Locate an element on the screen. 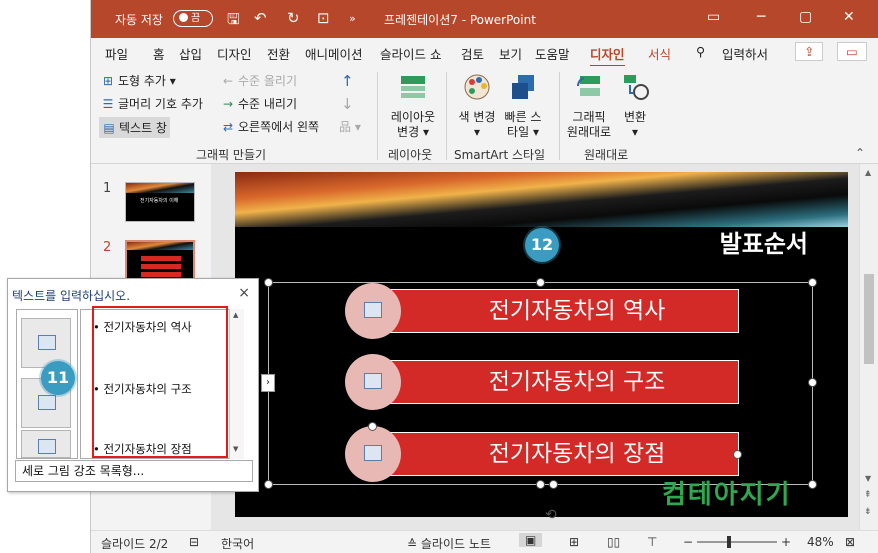  ribbon-display-icon: ▭ is located at coordinates (713, 17).